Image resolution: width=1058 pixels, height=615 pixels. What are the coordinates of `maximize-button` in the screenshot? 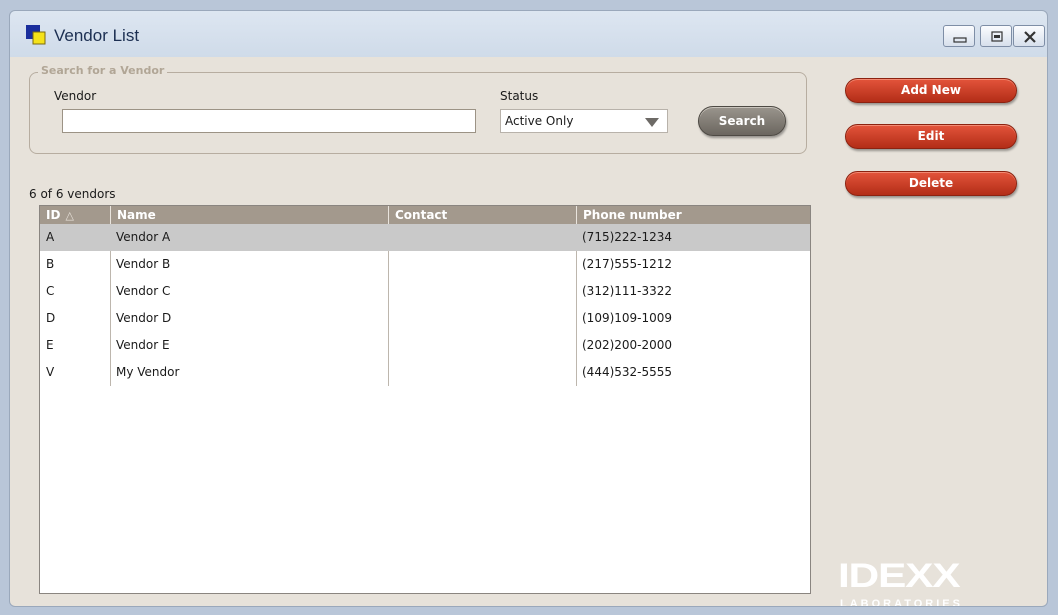 It's located at (996, 36).